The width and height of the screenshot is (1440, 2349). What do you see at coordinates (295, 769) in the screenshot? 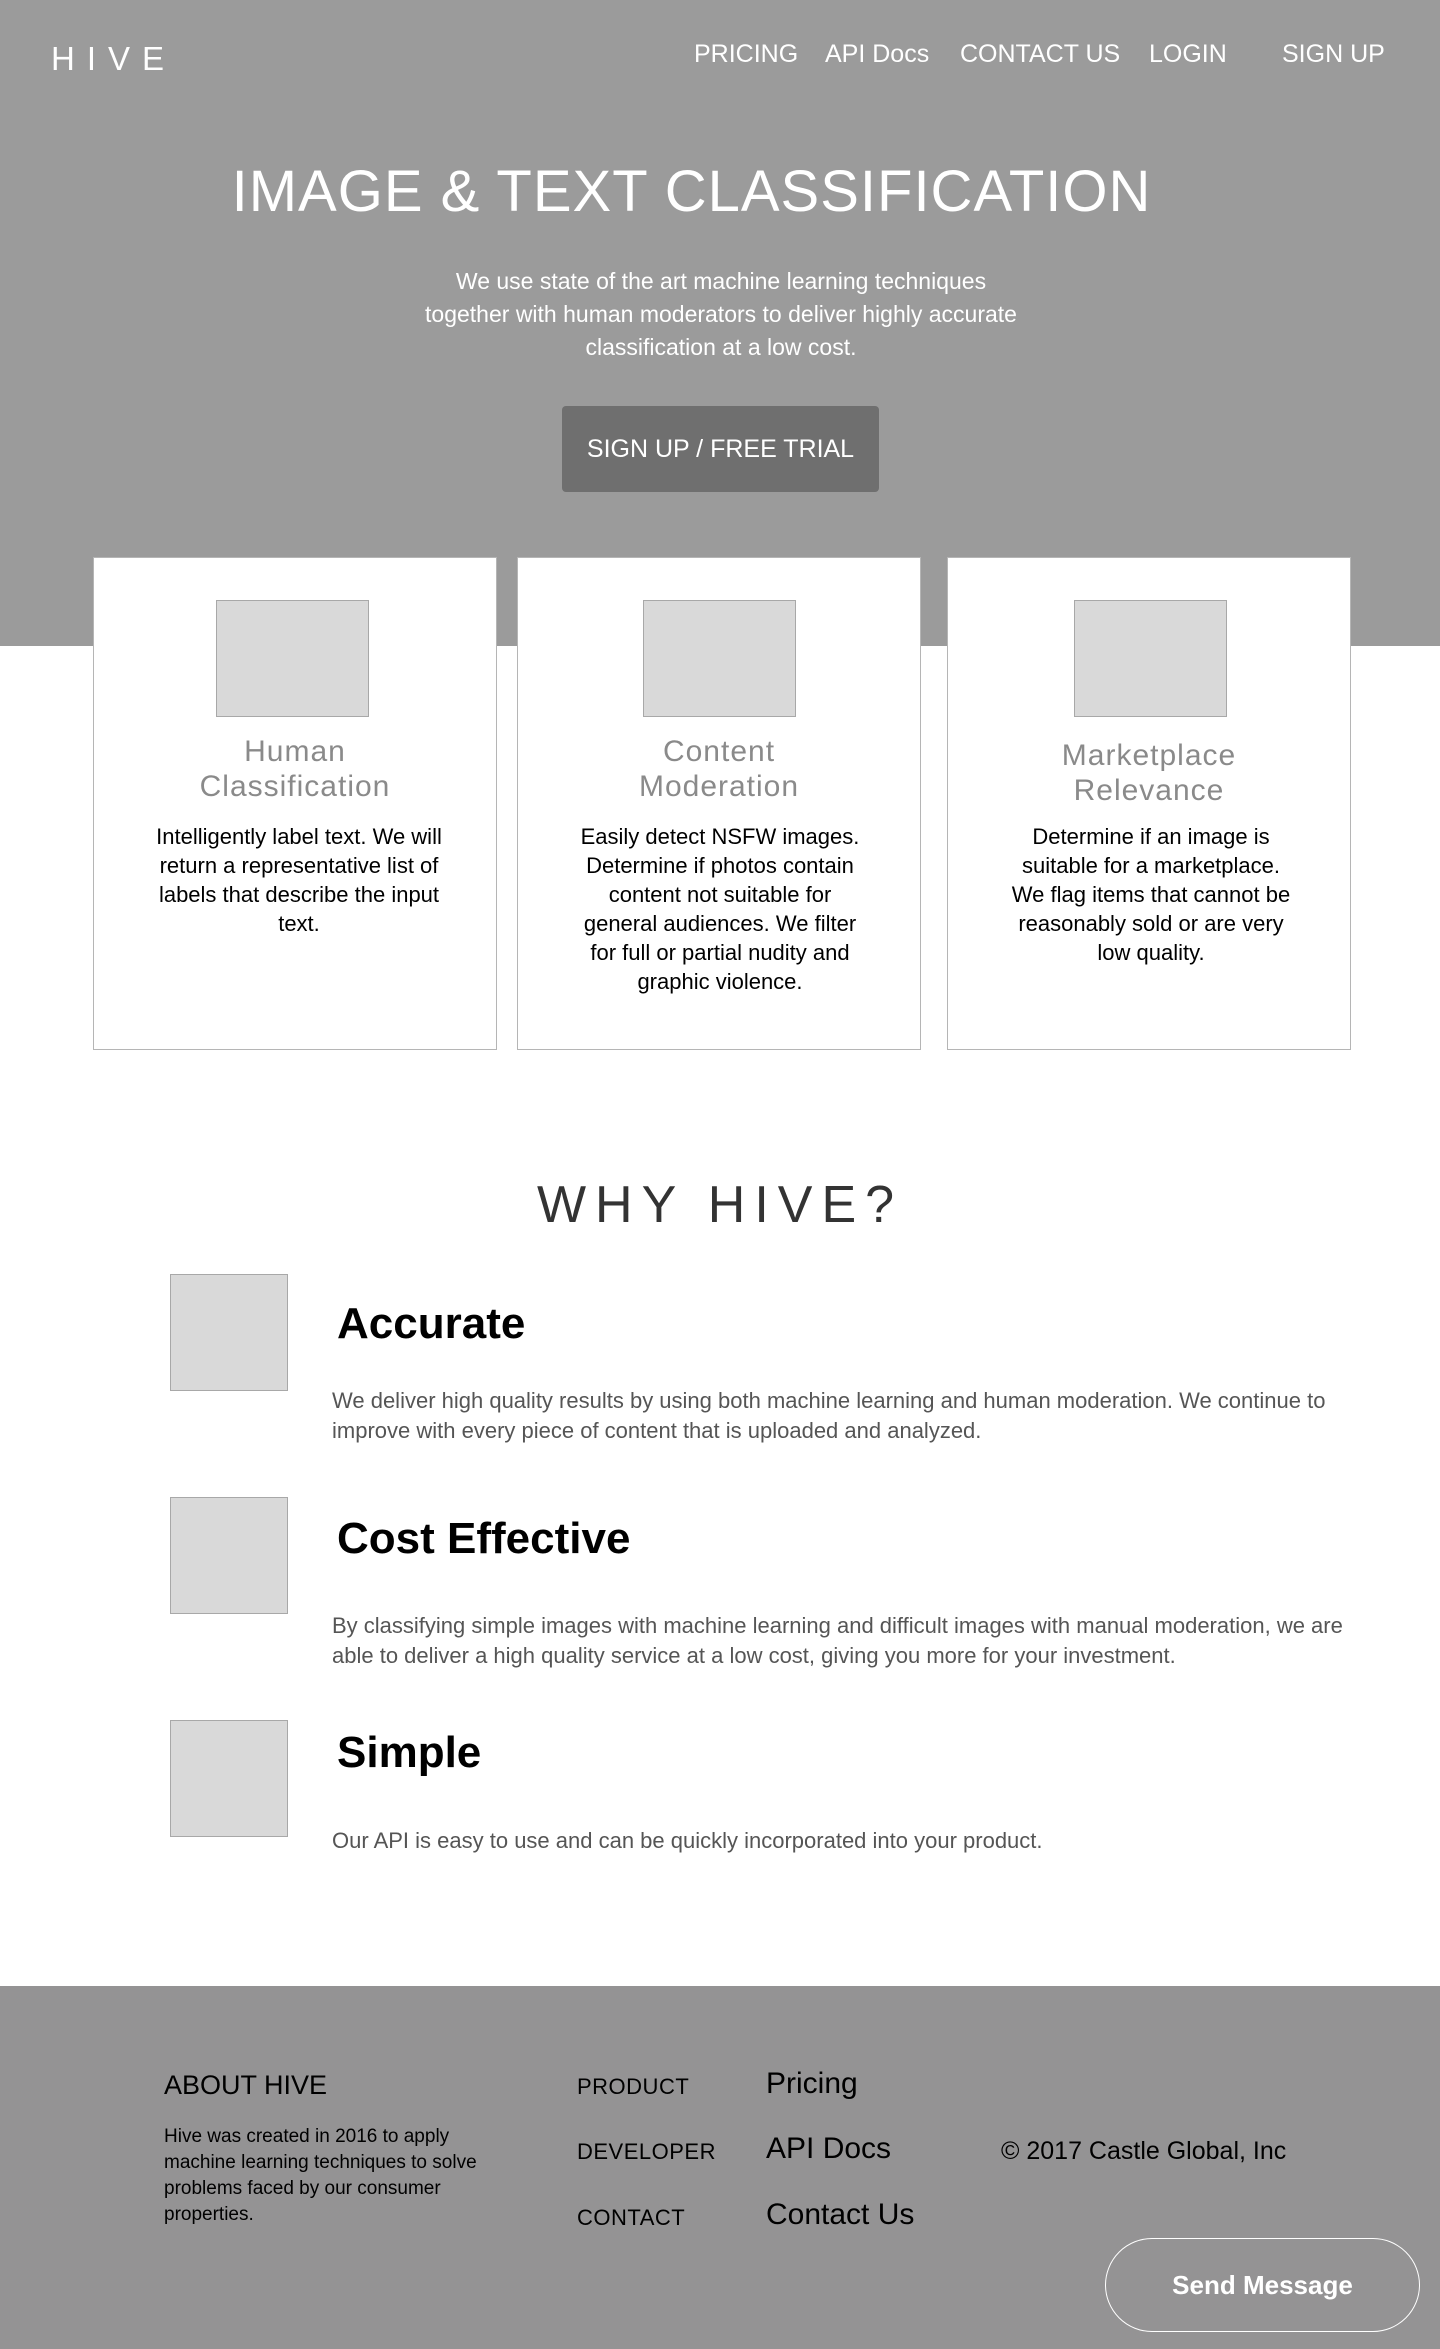
I see `card-title: Human Classification` at bounding box center [295, 769].